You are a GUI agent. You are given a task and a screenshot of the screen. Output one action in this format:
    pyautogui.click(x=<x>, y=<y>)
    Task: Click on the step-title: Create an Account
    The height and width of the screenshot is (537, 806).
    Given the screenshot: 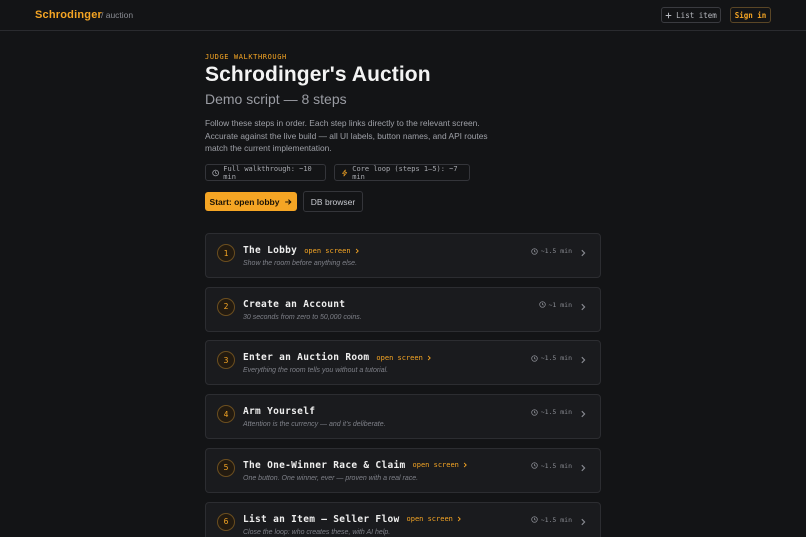 What is the action you would take?
    pyautogui.click(x=294, y=304)
    